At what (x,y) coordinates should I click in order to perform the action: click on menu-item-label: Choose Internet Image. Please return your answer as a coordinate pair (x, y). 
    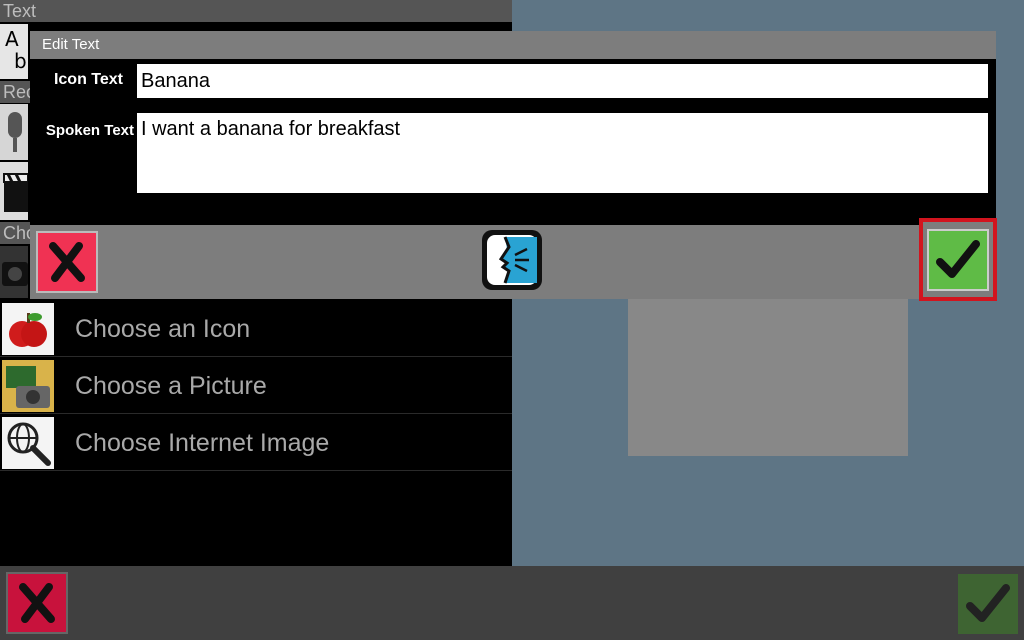
    Looking at the image, I should click on (202, 443).